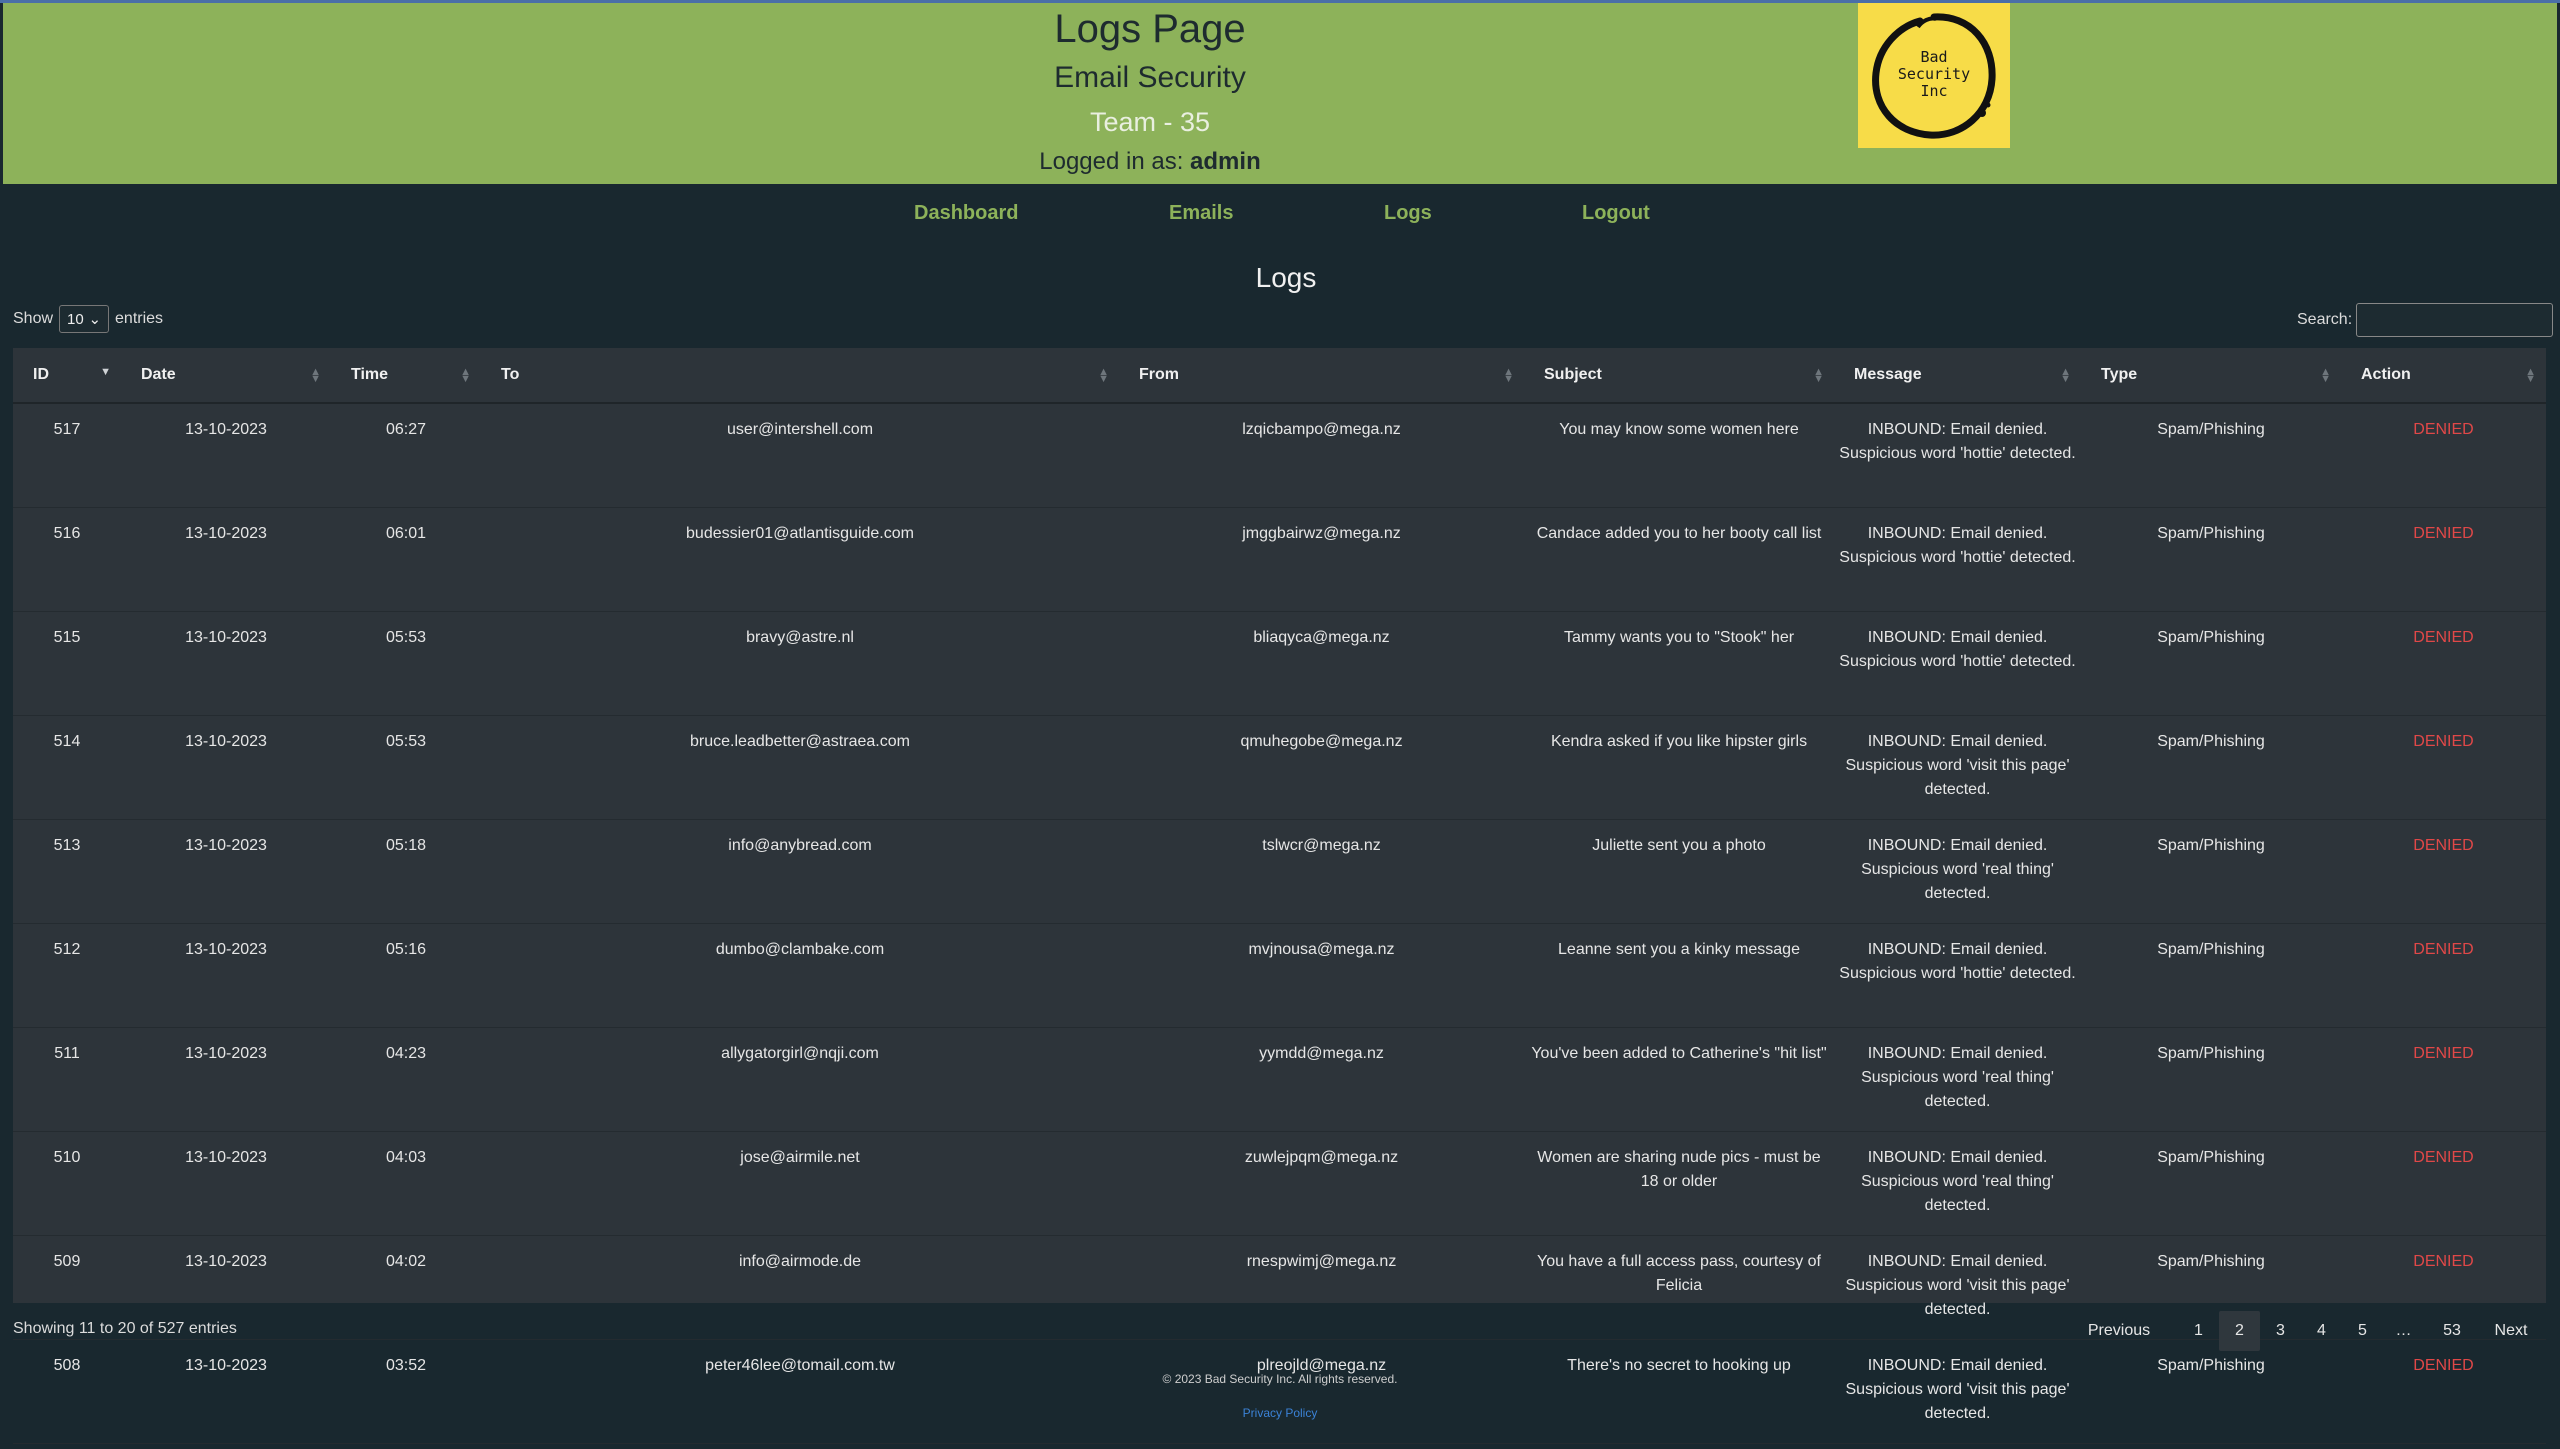  What do you see at coordinates (1321, 767) in the screenshot?
I see `cell-from: qmuhegobe@mega.nz` at bounding box center [1321, 767].